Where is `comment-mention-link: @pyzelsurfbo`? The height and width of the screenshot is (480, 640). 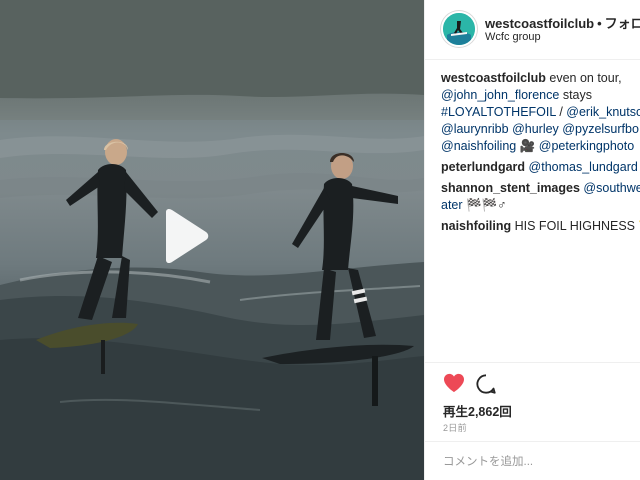
comment-mention-link: @pyzelsurfbo is located at coordinates (600, 129).